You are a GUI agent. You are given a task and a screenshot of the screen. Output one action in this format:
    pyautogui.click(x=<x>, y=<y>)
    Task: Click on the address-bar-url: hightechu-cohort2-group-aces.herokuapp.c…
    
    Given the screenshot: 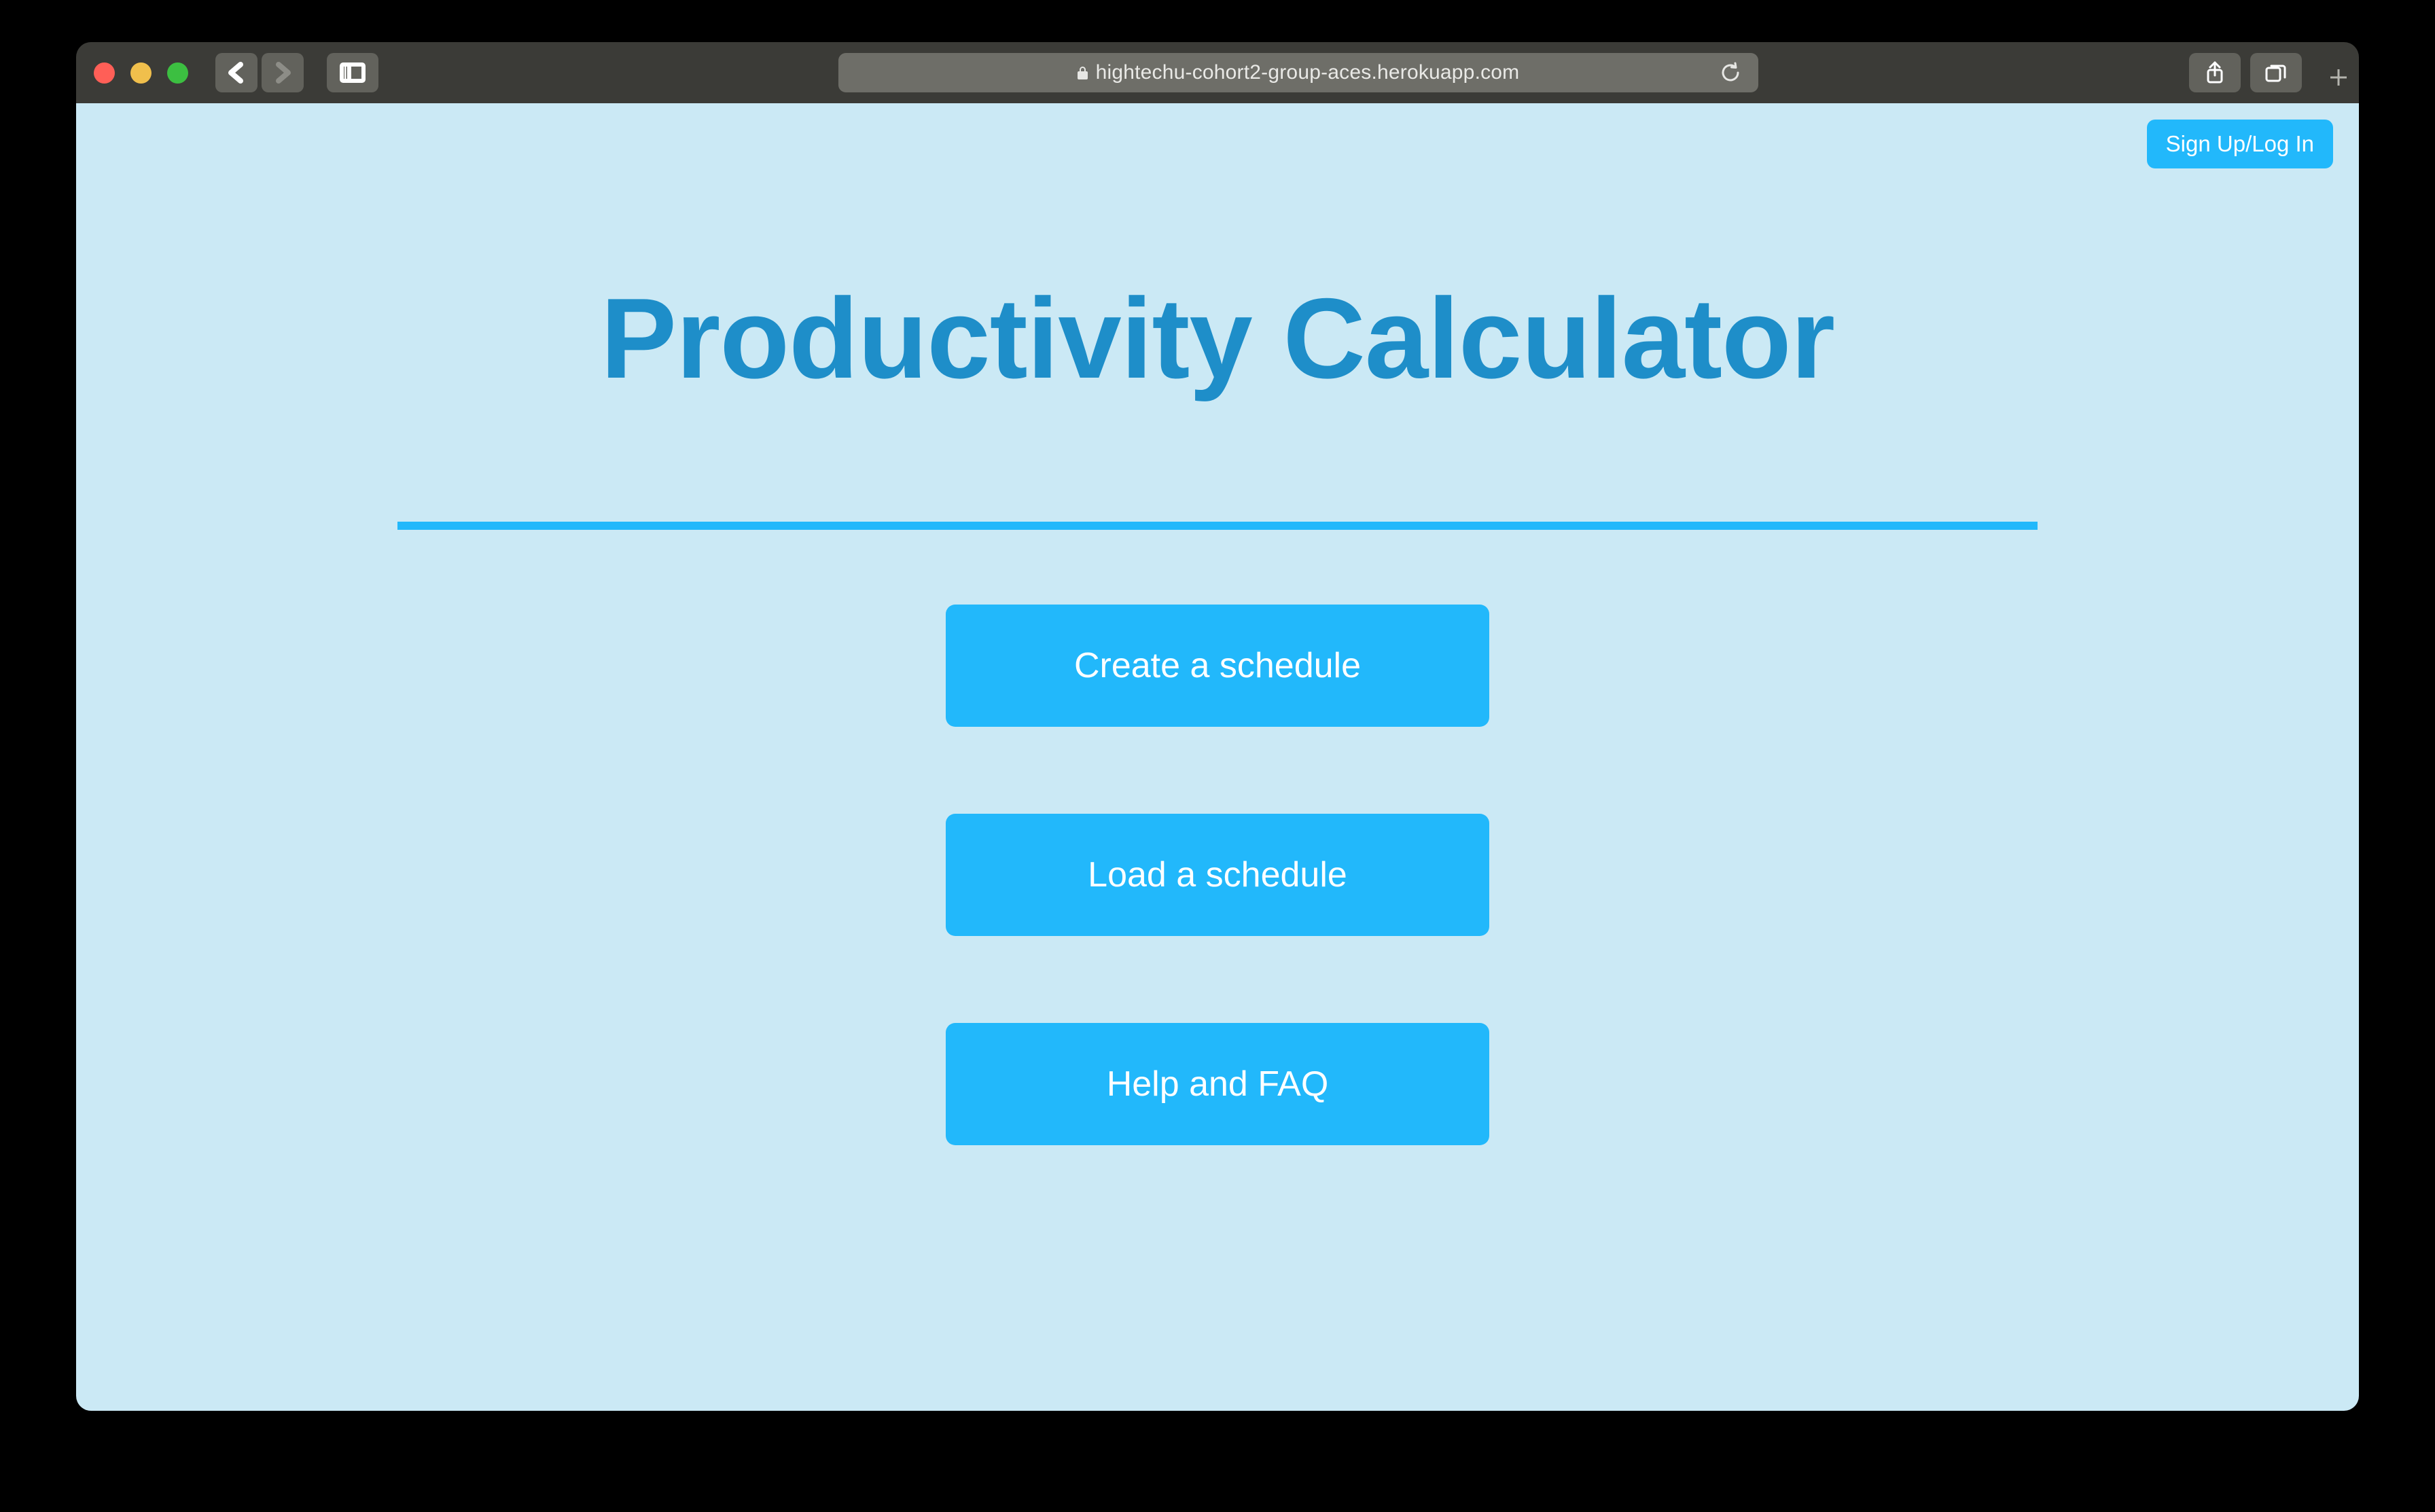 What is the action you would take?
    pyautogui.click(x=1307, y=72)
    